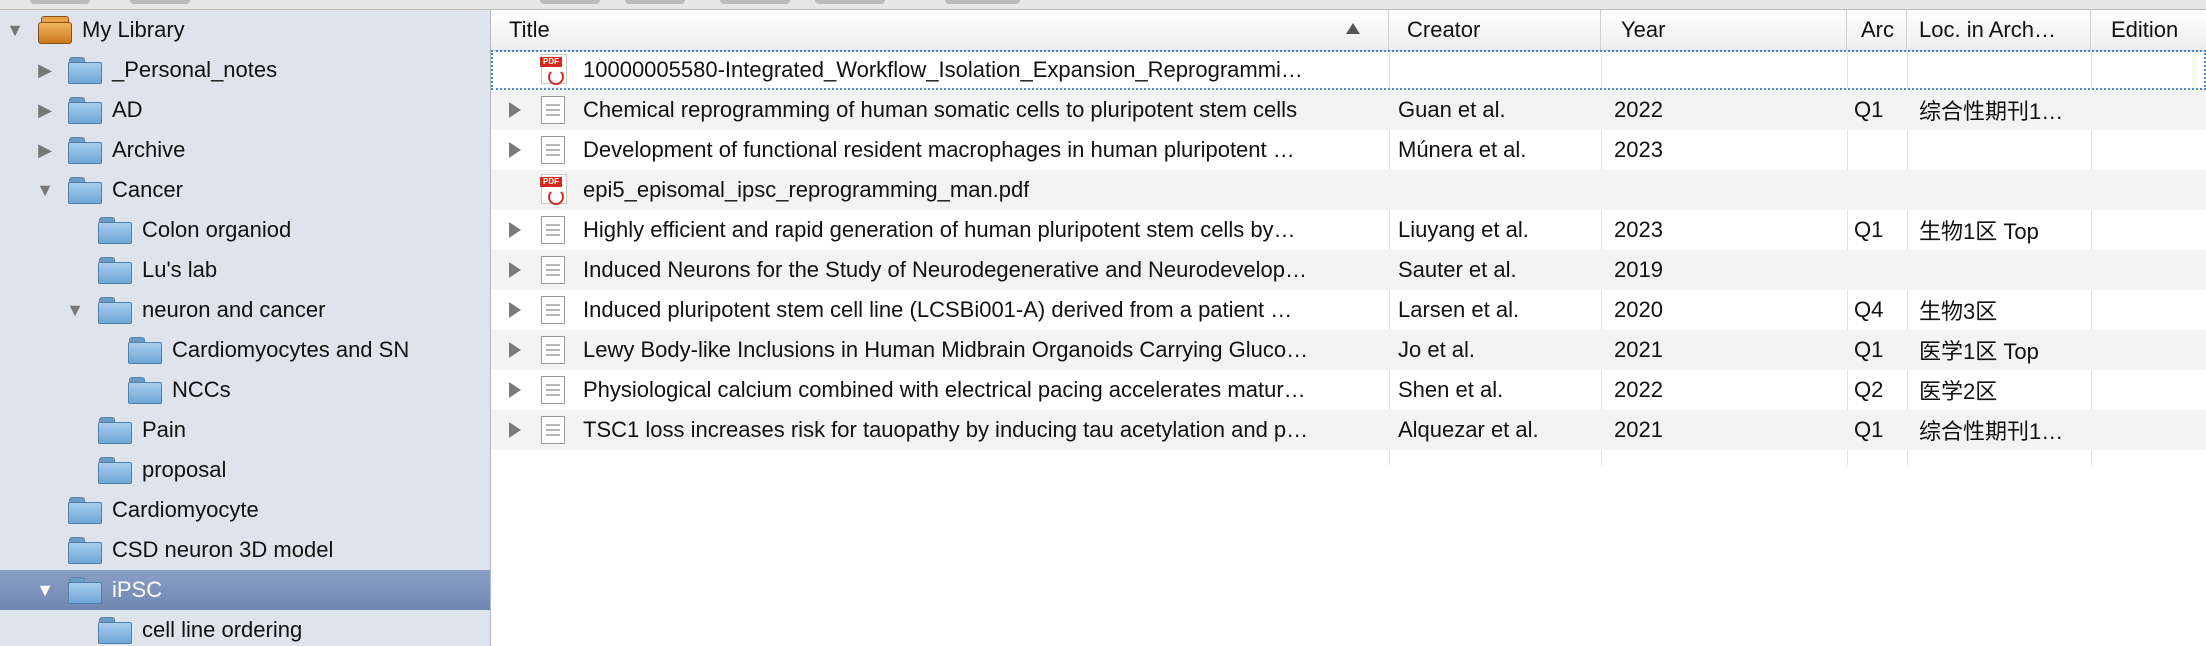  What do you see at coordinates (1495, 30) in the screenshot?
I see `column-header-creator: Creator` at bounding box center [1495, 30].